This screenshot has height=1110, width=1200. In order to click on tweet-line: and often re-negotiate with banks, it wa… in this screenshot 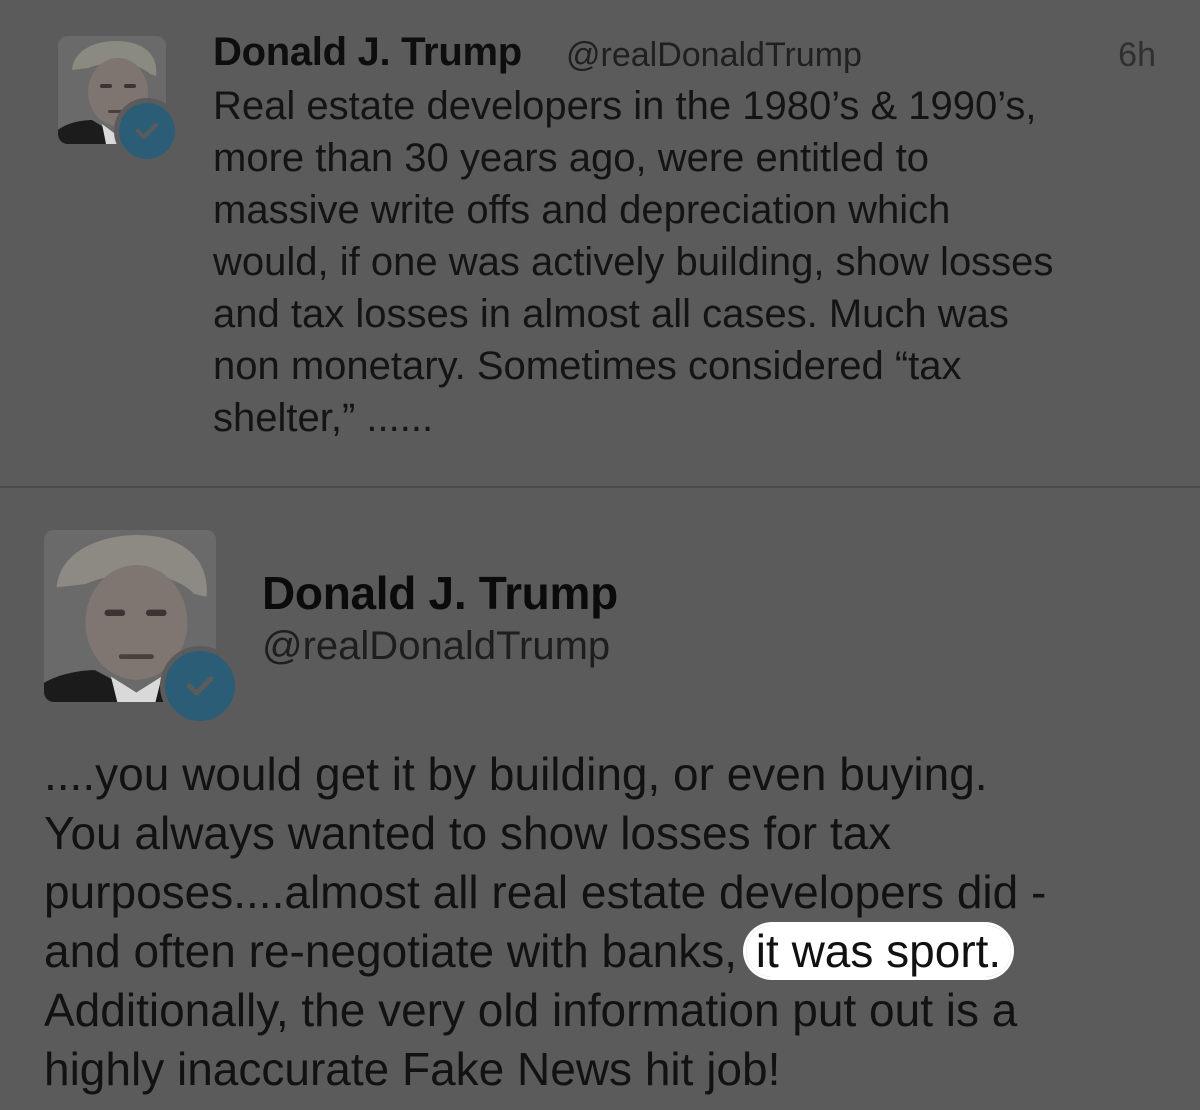, I will do `click(609, 951)`.